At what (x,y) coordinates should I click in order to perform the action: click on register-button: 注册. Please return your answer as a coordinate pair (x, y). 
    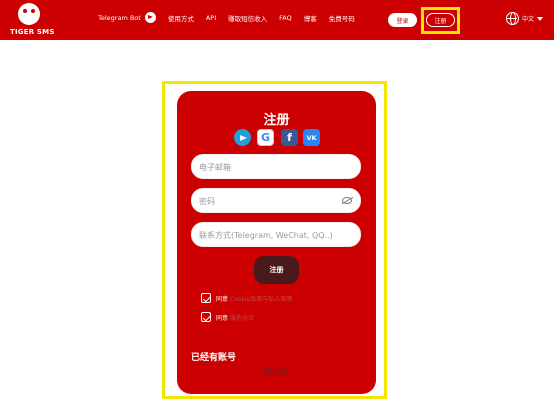
    Looking at the image, I should click on (440, 20).